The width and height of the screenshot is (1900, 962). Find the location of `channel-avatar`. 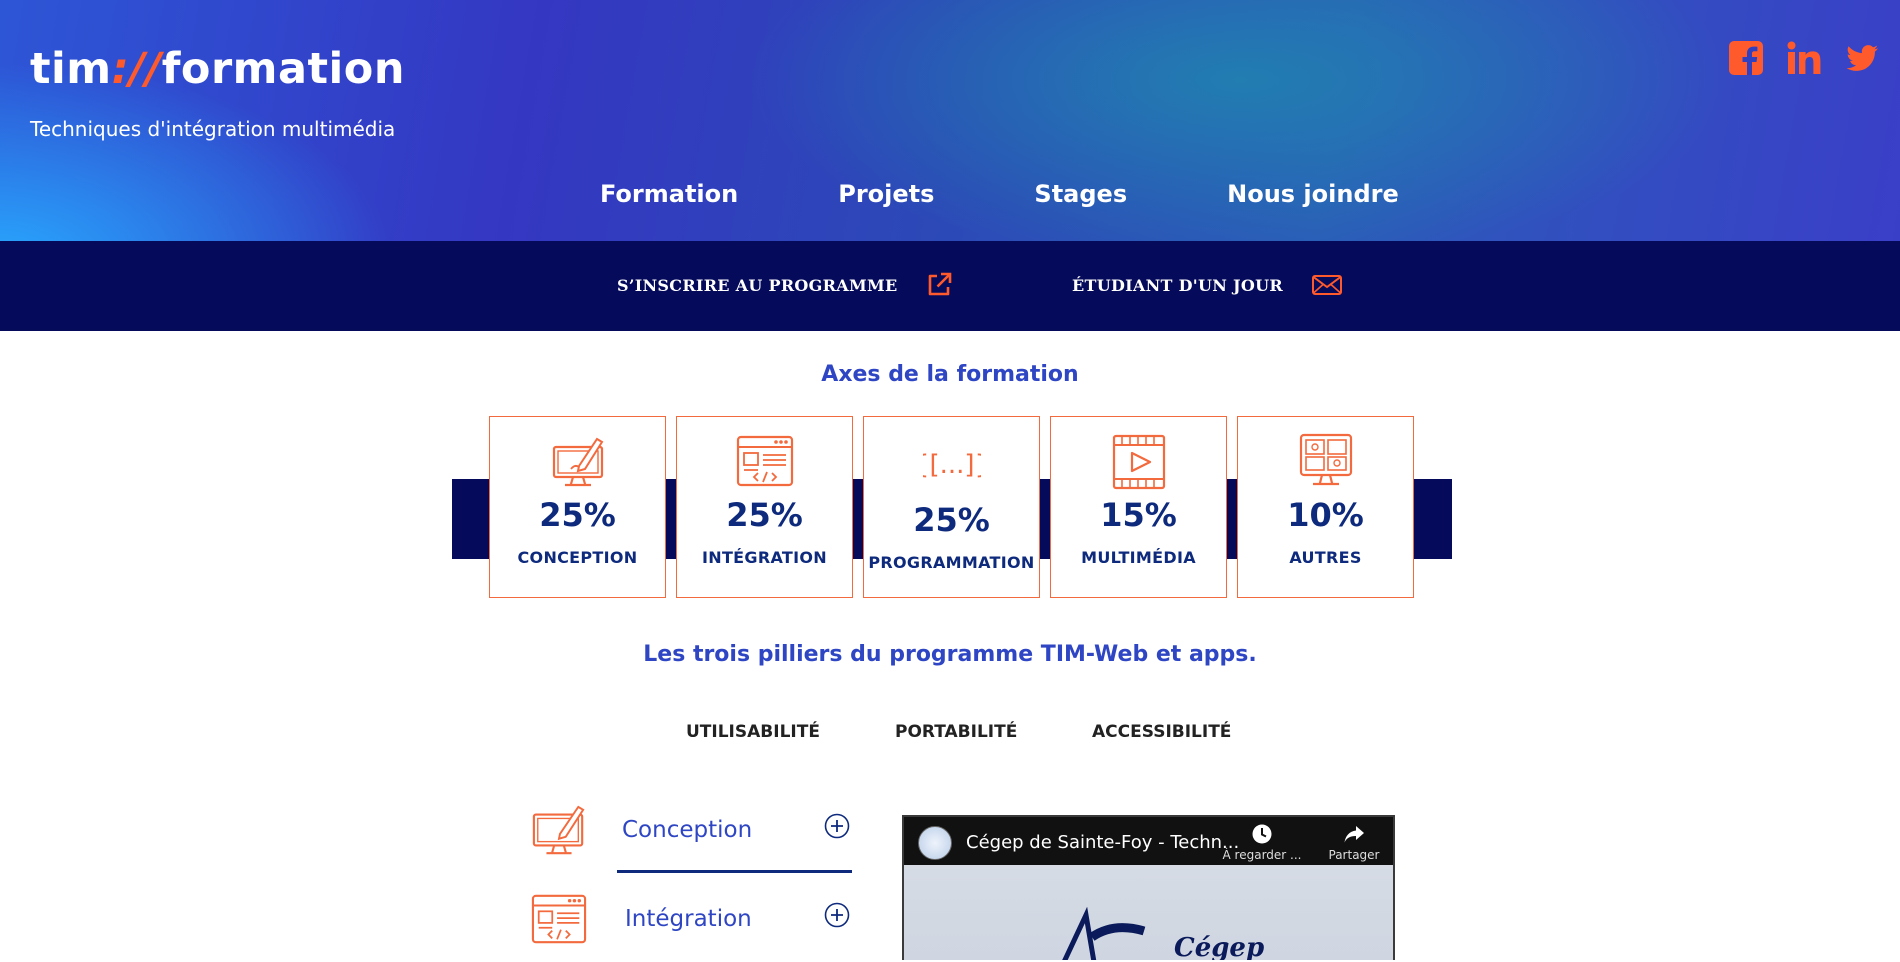

channel-avatar is located at coordinates (935, 843).